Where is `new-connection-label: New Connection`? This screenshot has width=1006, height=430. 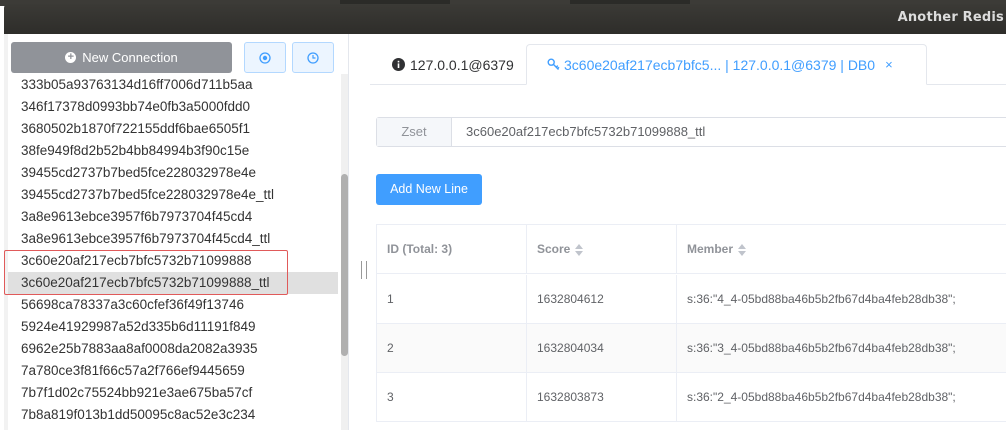 new-connection-label: New Connection is located at coordinates (130, 57).